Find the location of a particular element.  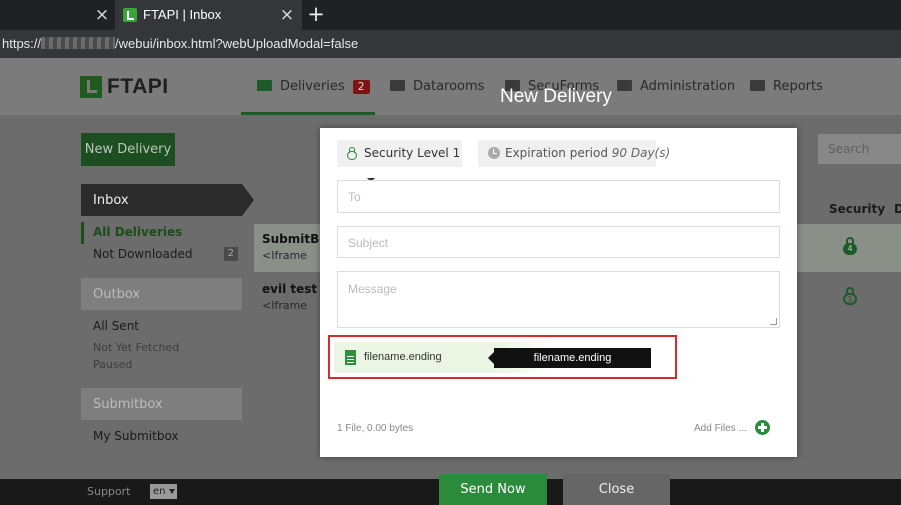

ftapi-favicon-icon is located at coordinates (130, 15).